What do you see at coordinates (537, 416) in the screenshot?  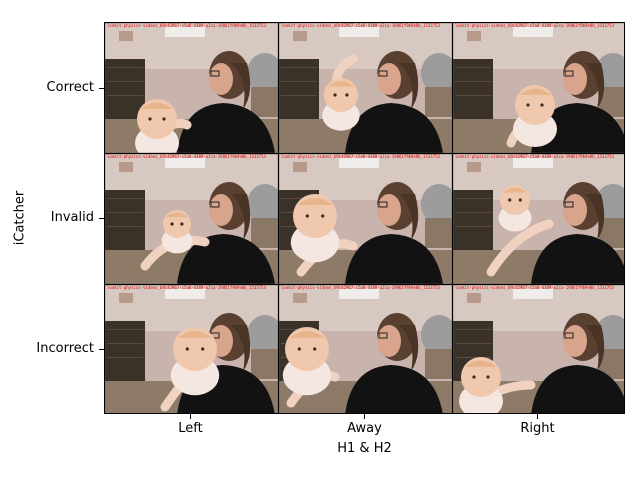 I see `col-tick-right` at bounding box center [537, 416].